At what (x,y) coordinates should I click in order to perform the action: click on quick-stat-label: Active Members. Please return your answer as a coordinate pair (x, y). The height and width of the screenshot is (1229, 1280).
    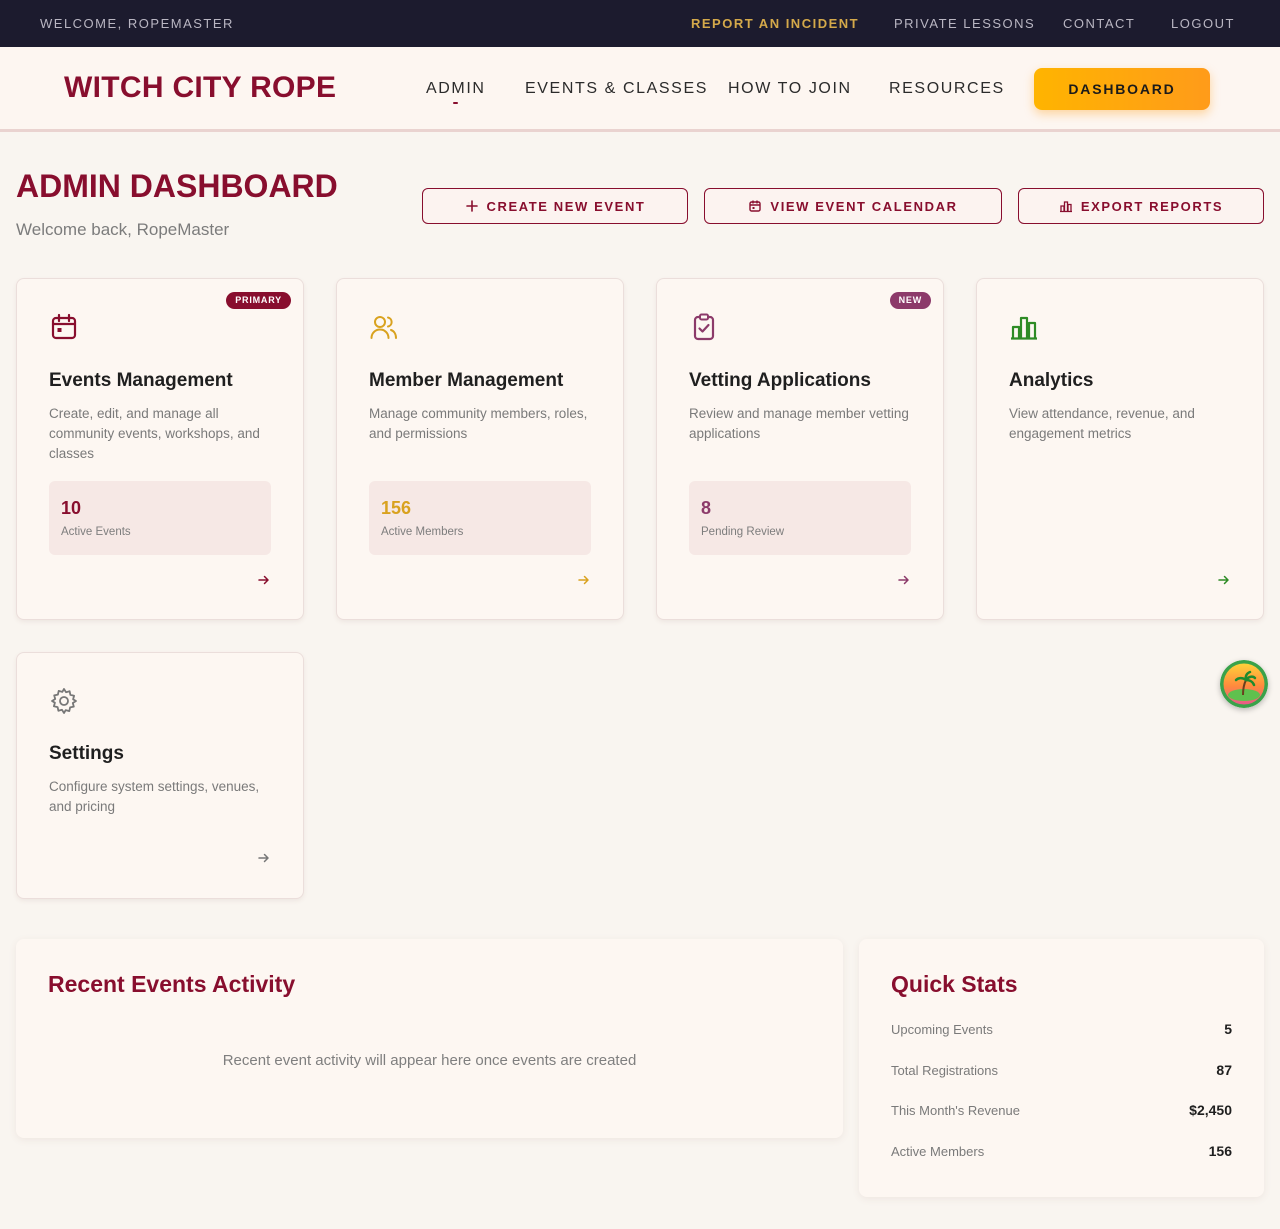
    Looking at the image, I should click on (938, 1151).